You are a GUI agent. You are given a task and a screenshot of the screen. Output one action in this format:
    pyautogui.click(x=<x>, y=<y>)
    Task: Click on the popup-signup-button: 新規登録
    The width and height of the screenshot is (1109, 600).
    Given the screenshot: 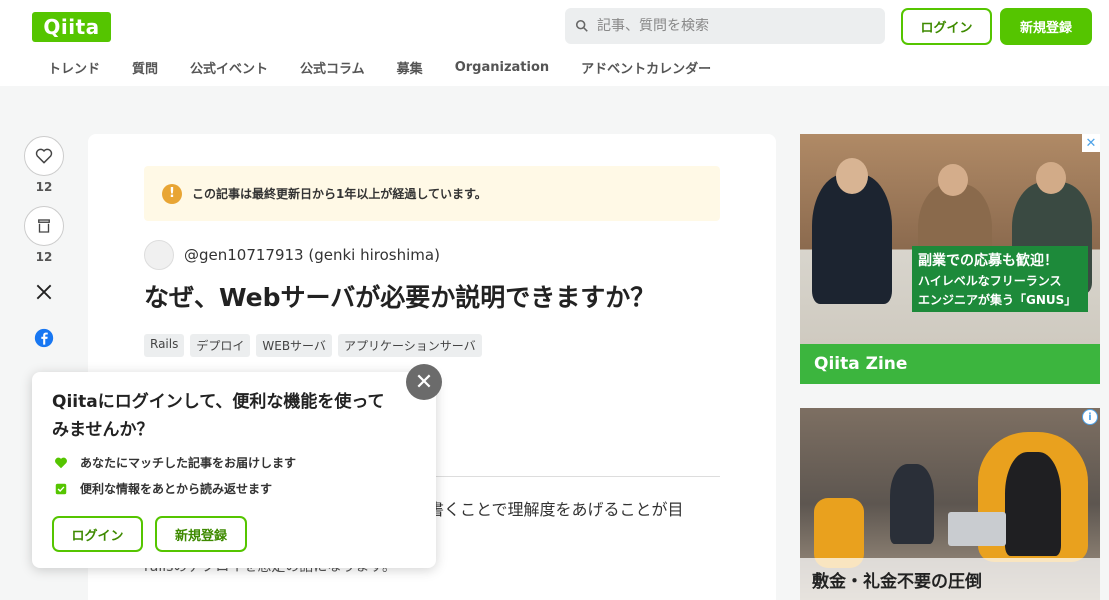 What is the action you would take?
    pyautogui.click(x=201, y=534)
    